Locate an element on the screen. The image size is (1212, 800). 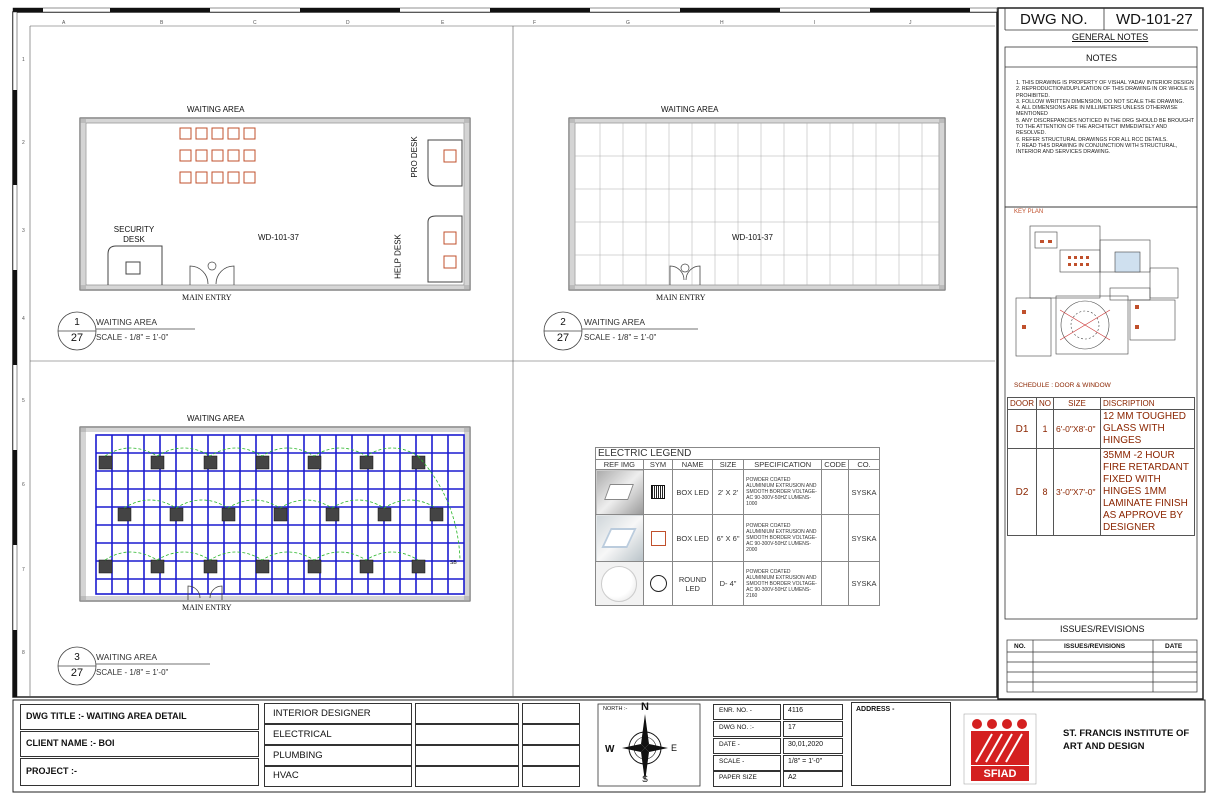
info-label: PAPER SIZE is located at coordinates (738, 777).